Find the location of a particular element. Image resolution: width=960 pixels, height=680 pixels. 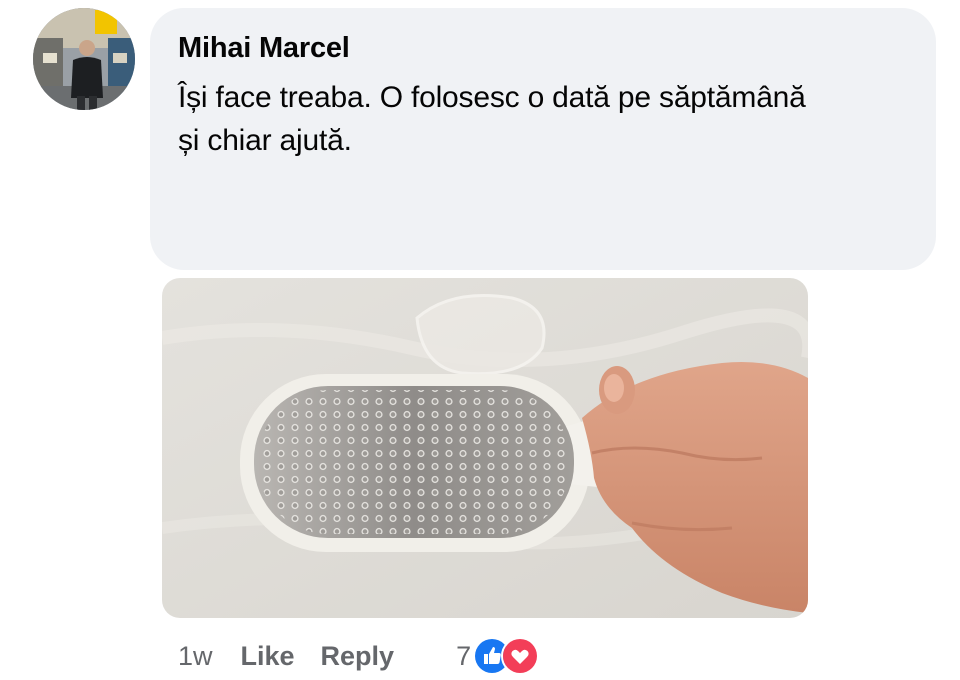

love-icon is located at coordinates (520, 656).